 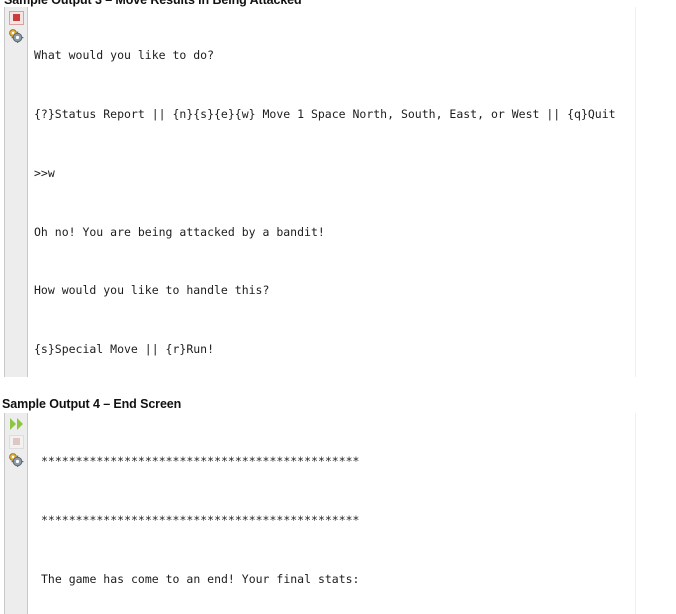 I want to click on console-line: How would you like to handle this?, so click(x=152, y=290).